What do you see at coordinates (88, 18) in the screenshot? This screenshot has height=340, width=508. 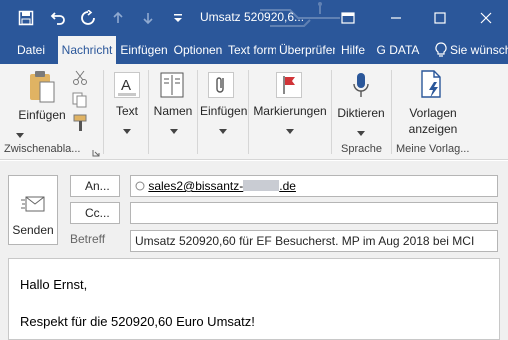 I see `redo-icon` at bounding box center [88, 18].